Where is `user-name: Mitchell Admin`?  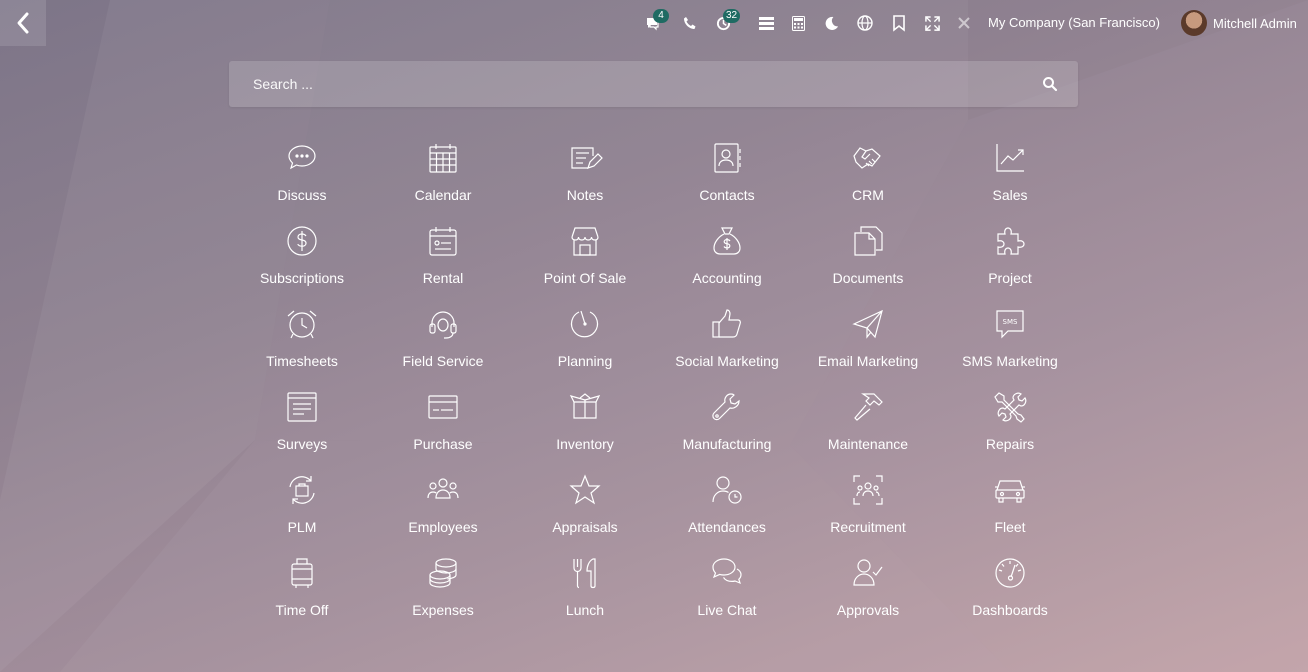
user-name: Mitchell Admin is located at coordinates (1255, 23).